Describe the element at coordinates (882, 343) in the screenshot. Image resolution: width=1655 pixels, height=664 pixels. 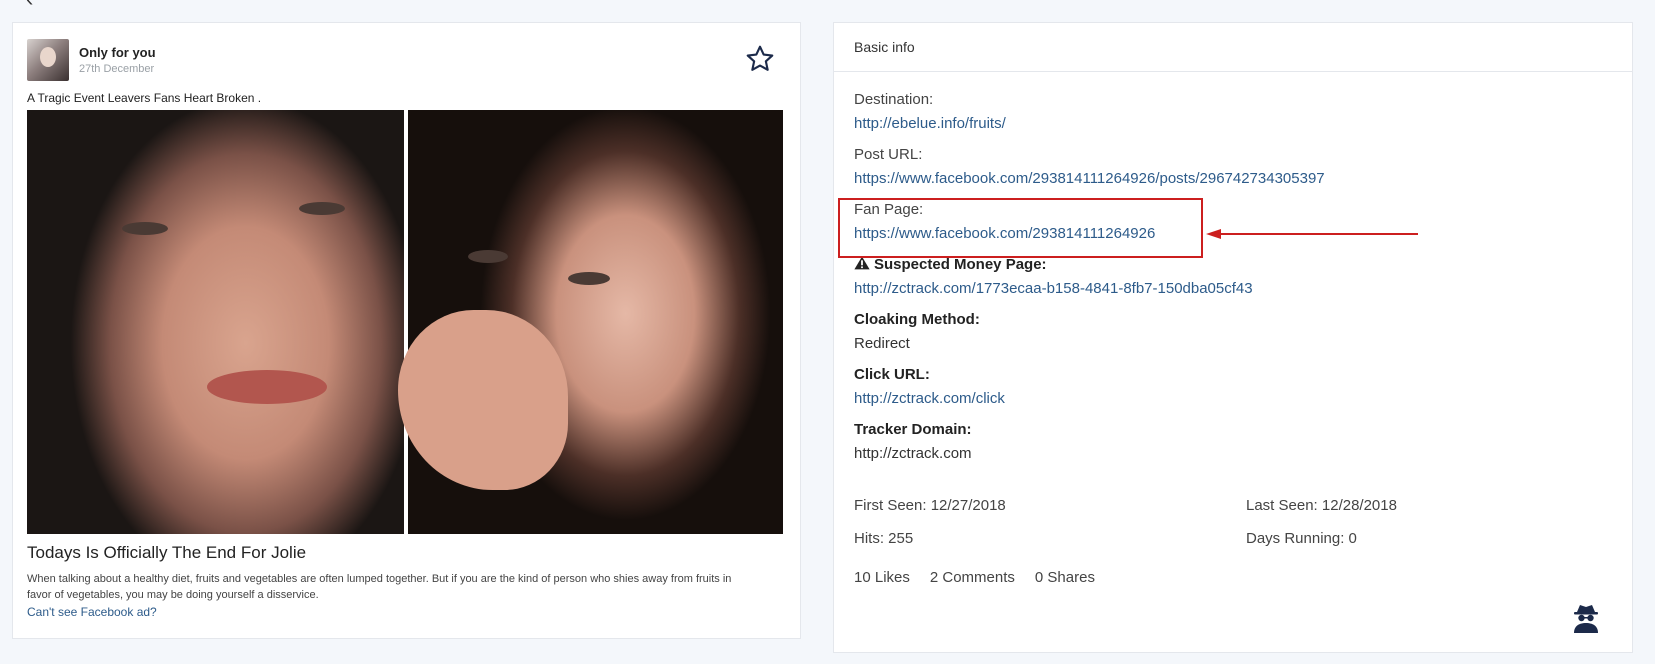
I see `cloaking-value: Redirect` at that location.